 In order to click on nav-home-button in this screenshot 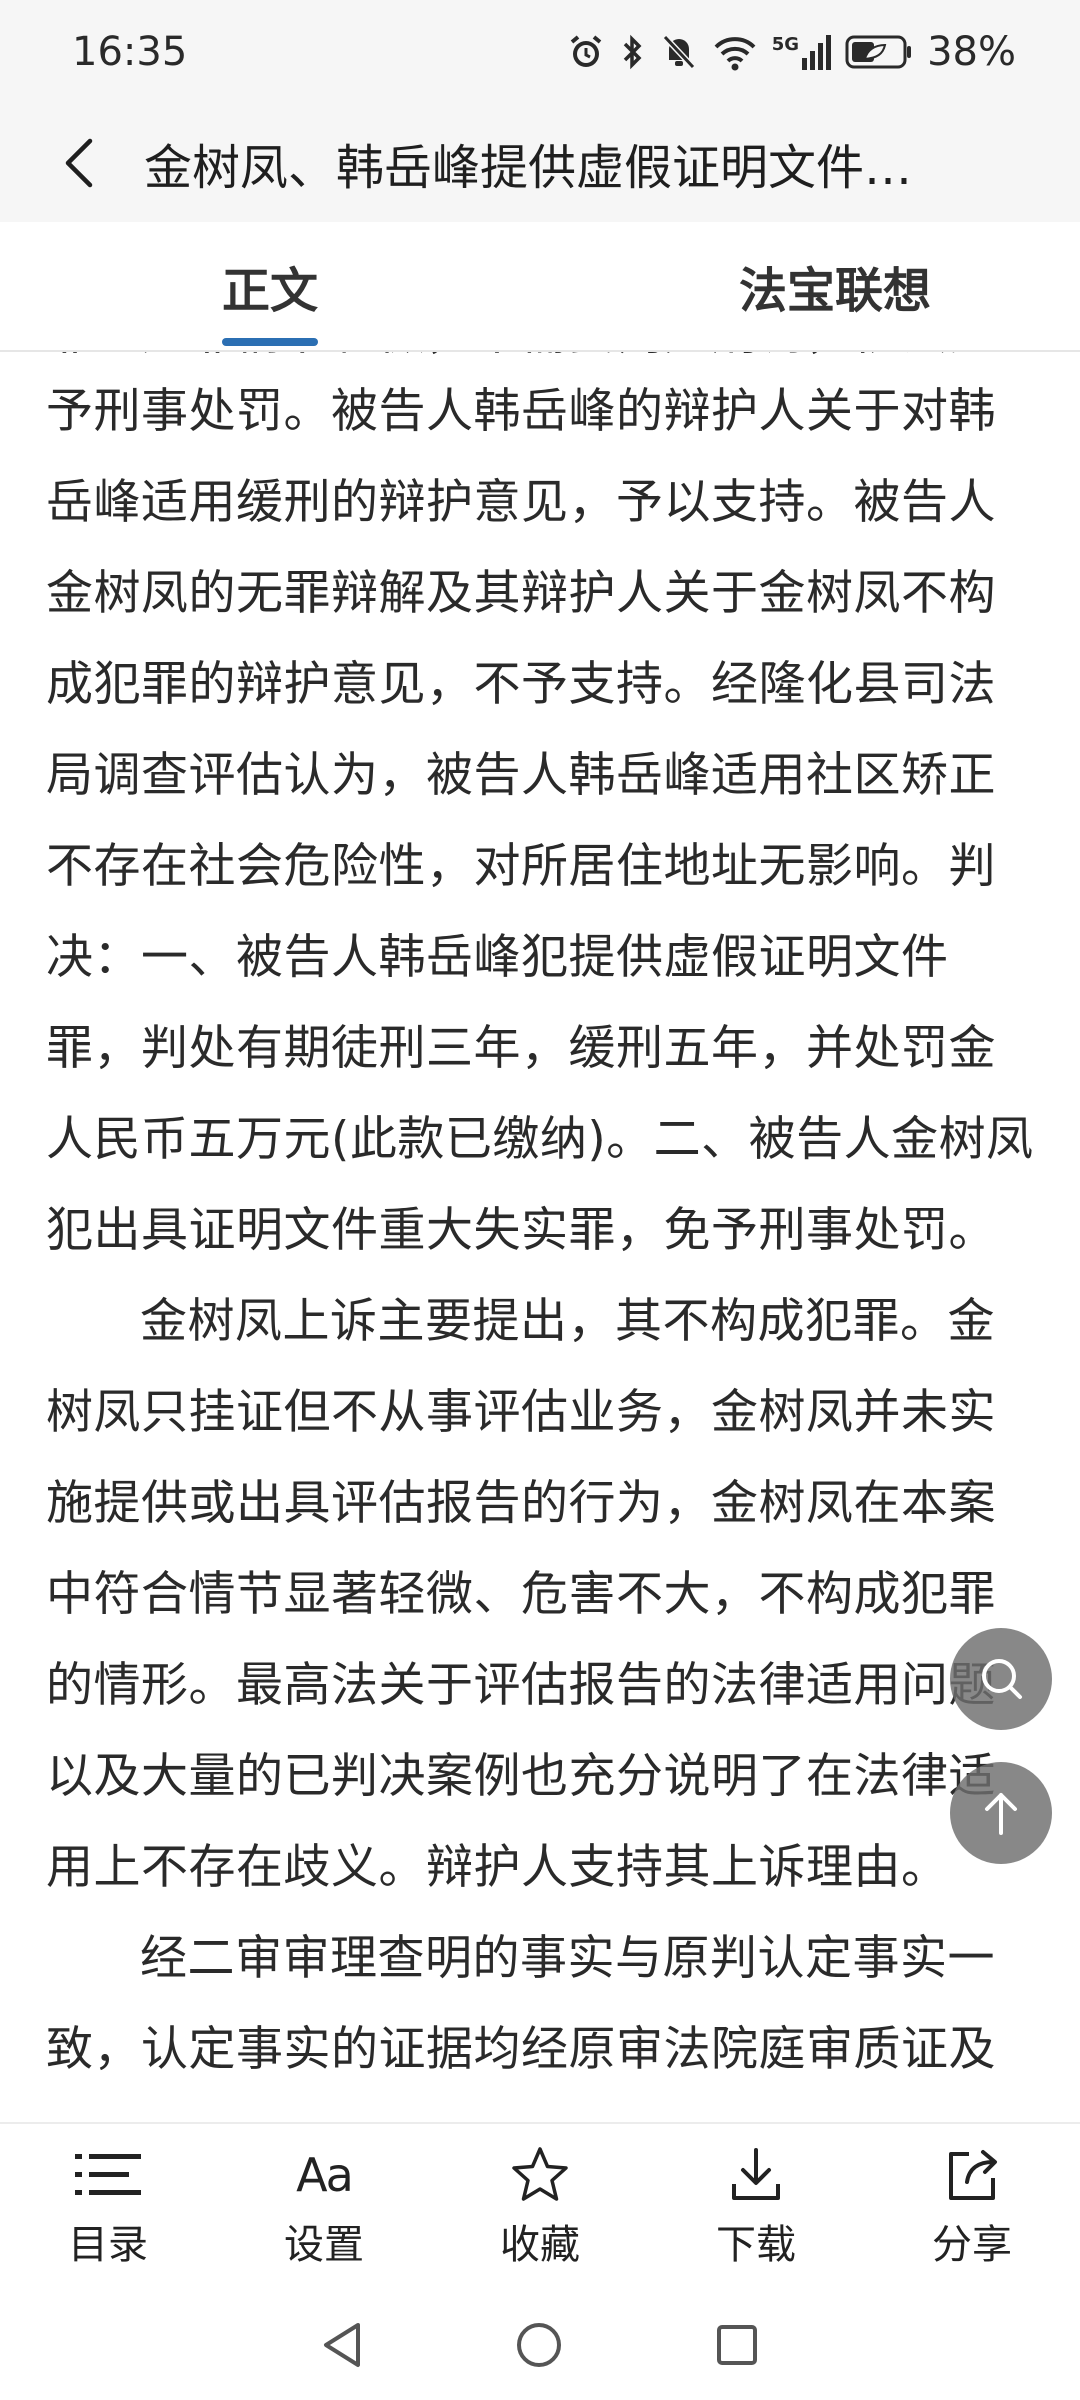, I will do `click(539, 2345)`.